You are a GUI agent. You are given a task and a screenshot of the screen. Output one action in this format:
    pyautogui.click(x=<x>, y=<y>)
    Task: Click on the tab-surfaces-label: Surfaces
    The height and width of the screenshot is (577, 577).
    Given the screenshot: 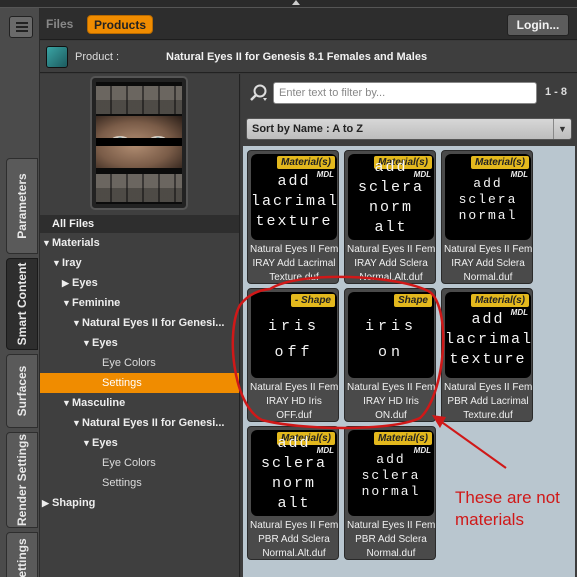 What is the action you would take?
    pyautogui.click(x=22, y=391)
    